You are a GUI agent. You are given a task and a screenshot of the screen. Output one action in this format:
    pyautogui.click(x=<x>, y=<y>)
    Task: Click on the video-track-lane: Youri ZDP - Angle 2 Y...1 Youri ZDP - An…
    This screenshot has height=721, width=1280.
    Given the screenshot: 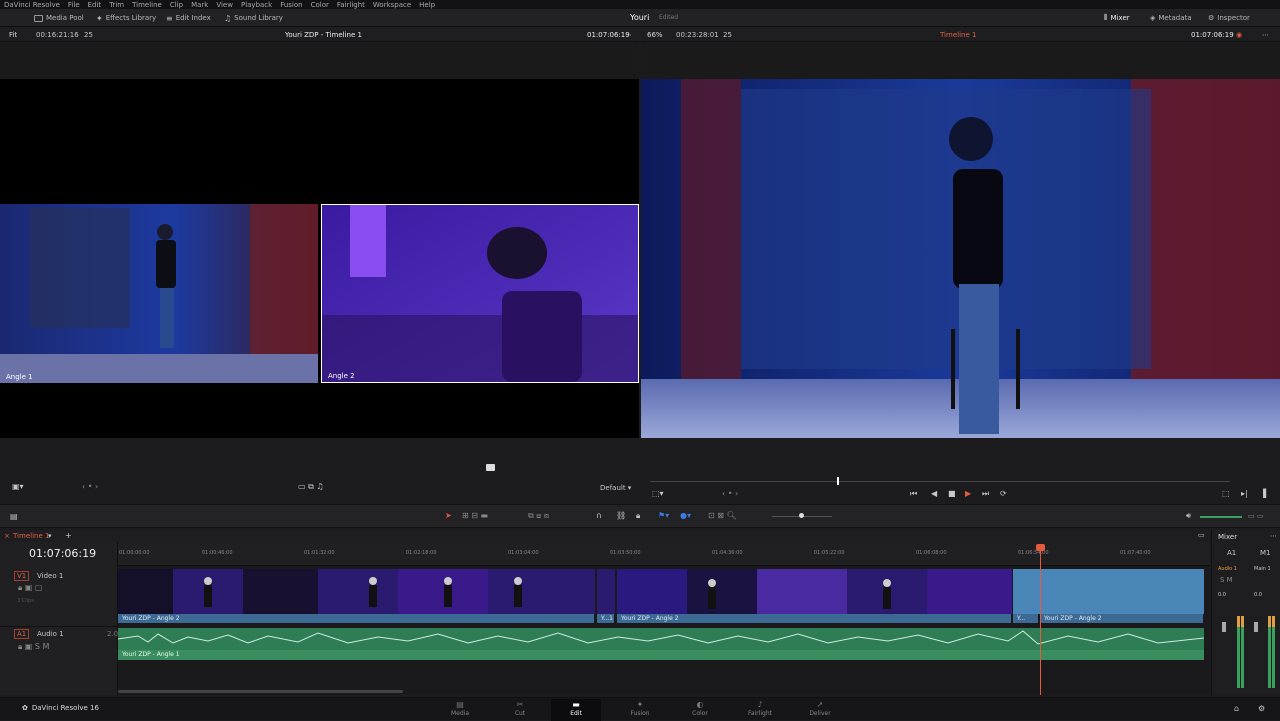 What is the action you would take?
    pyautogui.click(x=661, y=596)
    